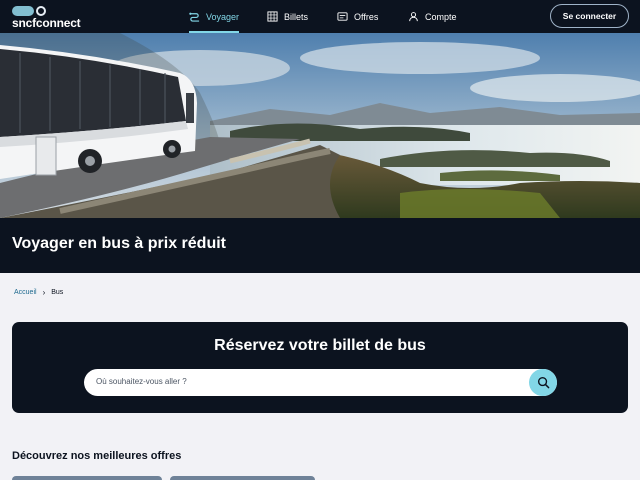  Describe the element at coordinates (320, 345) in the screenshot. I see `booking-title: Réservez votre billet de bus` at that location.